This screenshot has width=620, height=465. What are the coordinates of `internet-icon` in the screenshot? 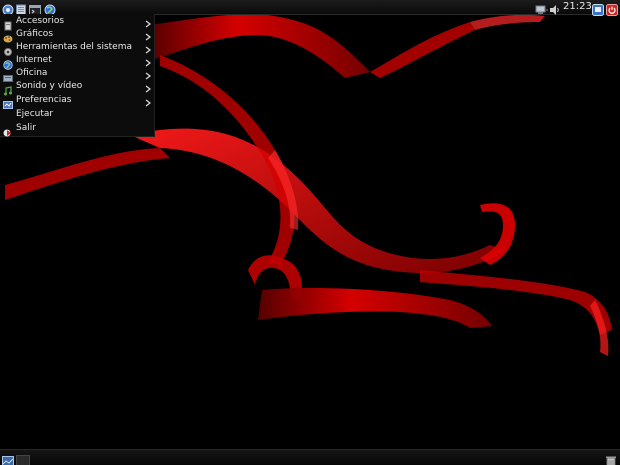 It's located at (8, 62).